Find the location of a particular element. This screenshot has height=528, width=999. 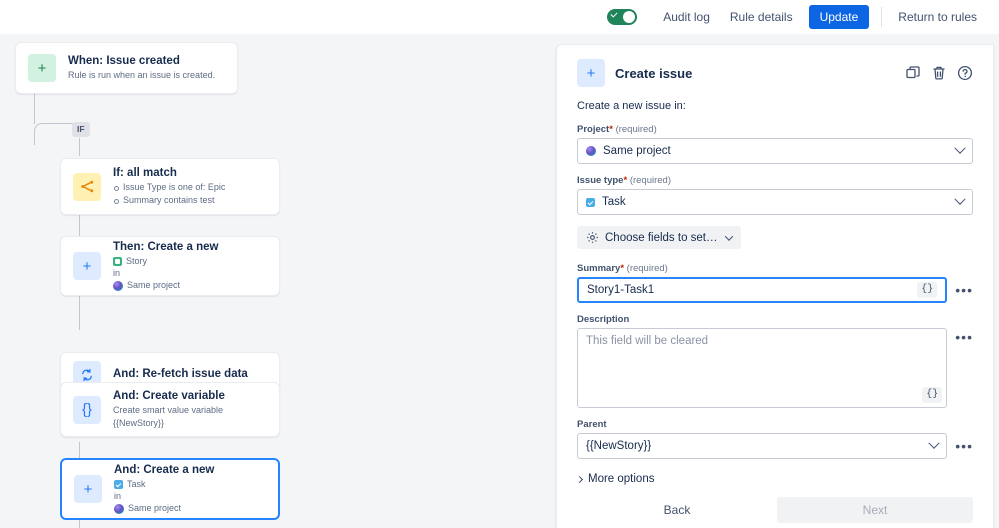

project-select: Same project is located at coordinates (775, 151).